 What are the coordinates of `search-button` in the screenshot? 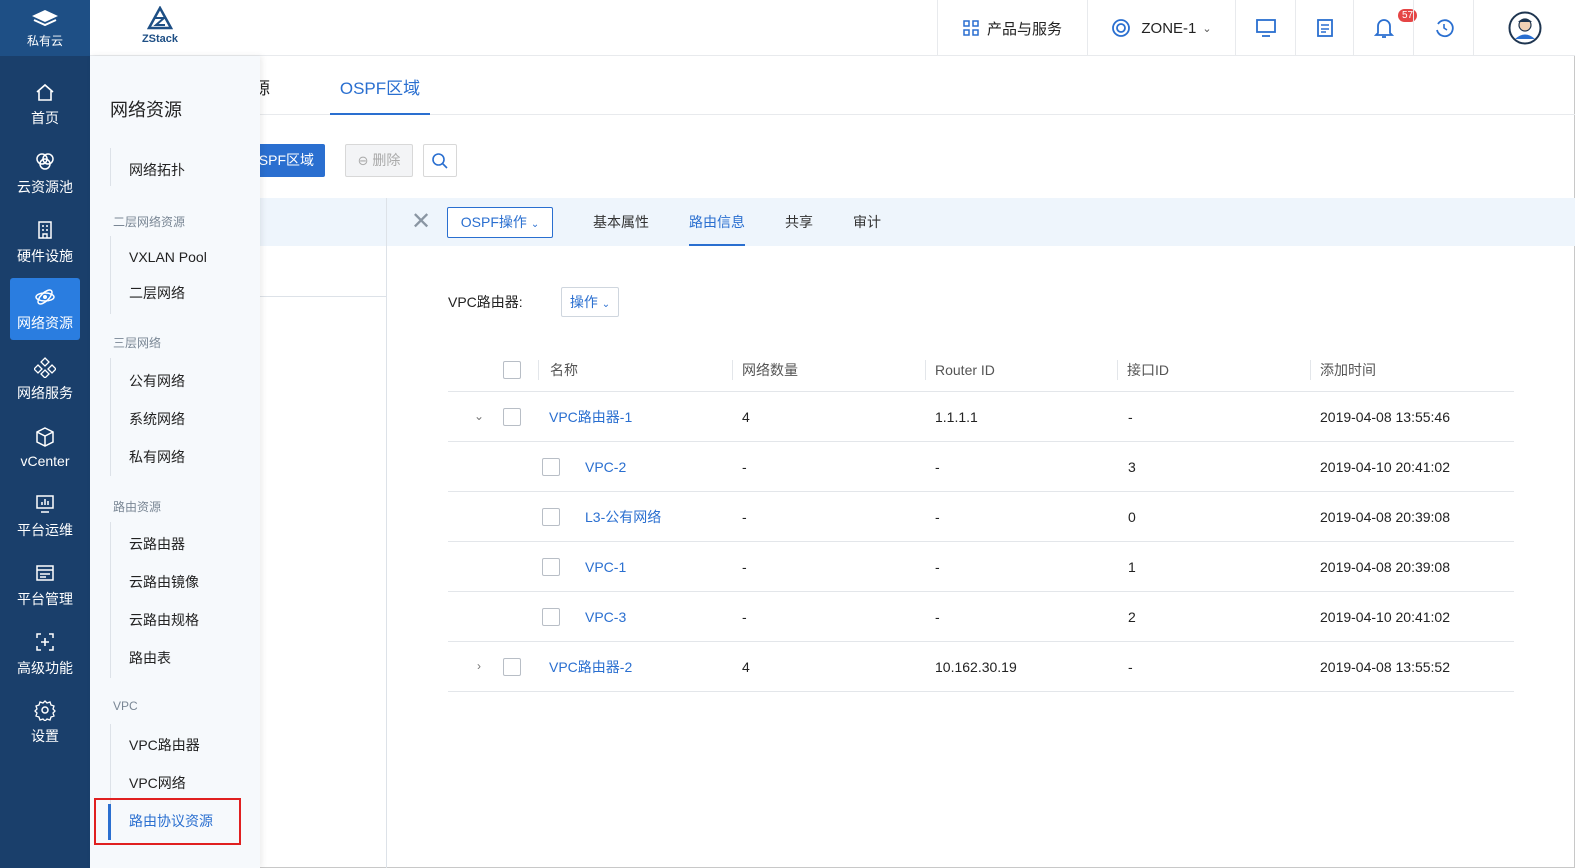 It's located at (440, 160).